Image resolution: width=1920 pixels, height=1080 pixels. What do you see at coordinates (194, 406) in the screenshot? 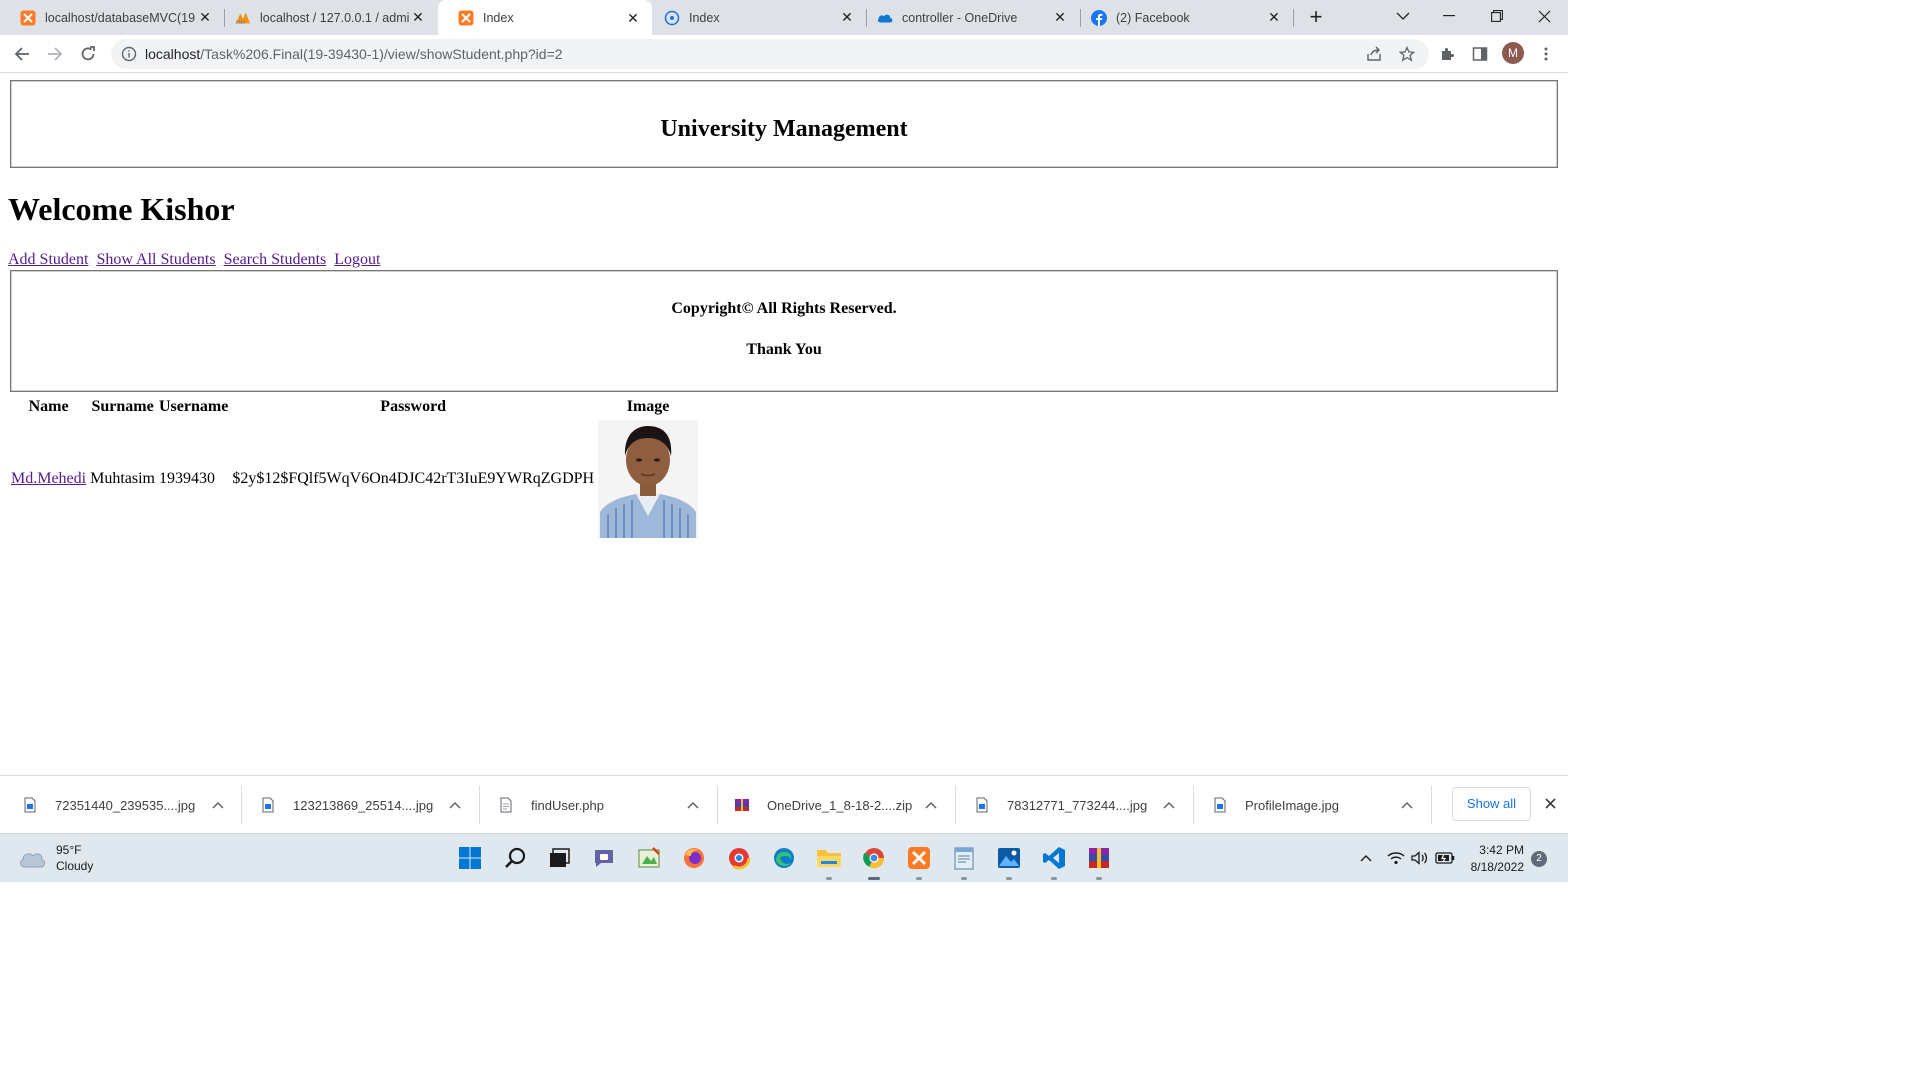
I see `column-header-username: Username` at bounding box center [194, 406].